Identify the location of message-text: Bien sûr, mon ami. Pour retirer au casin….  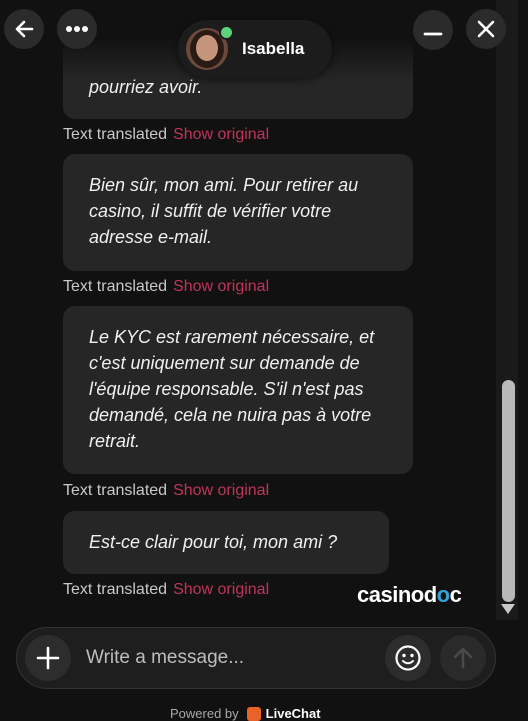
(224, 211).